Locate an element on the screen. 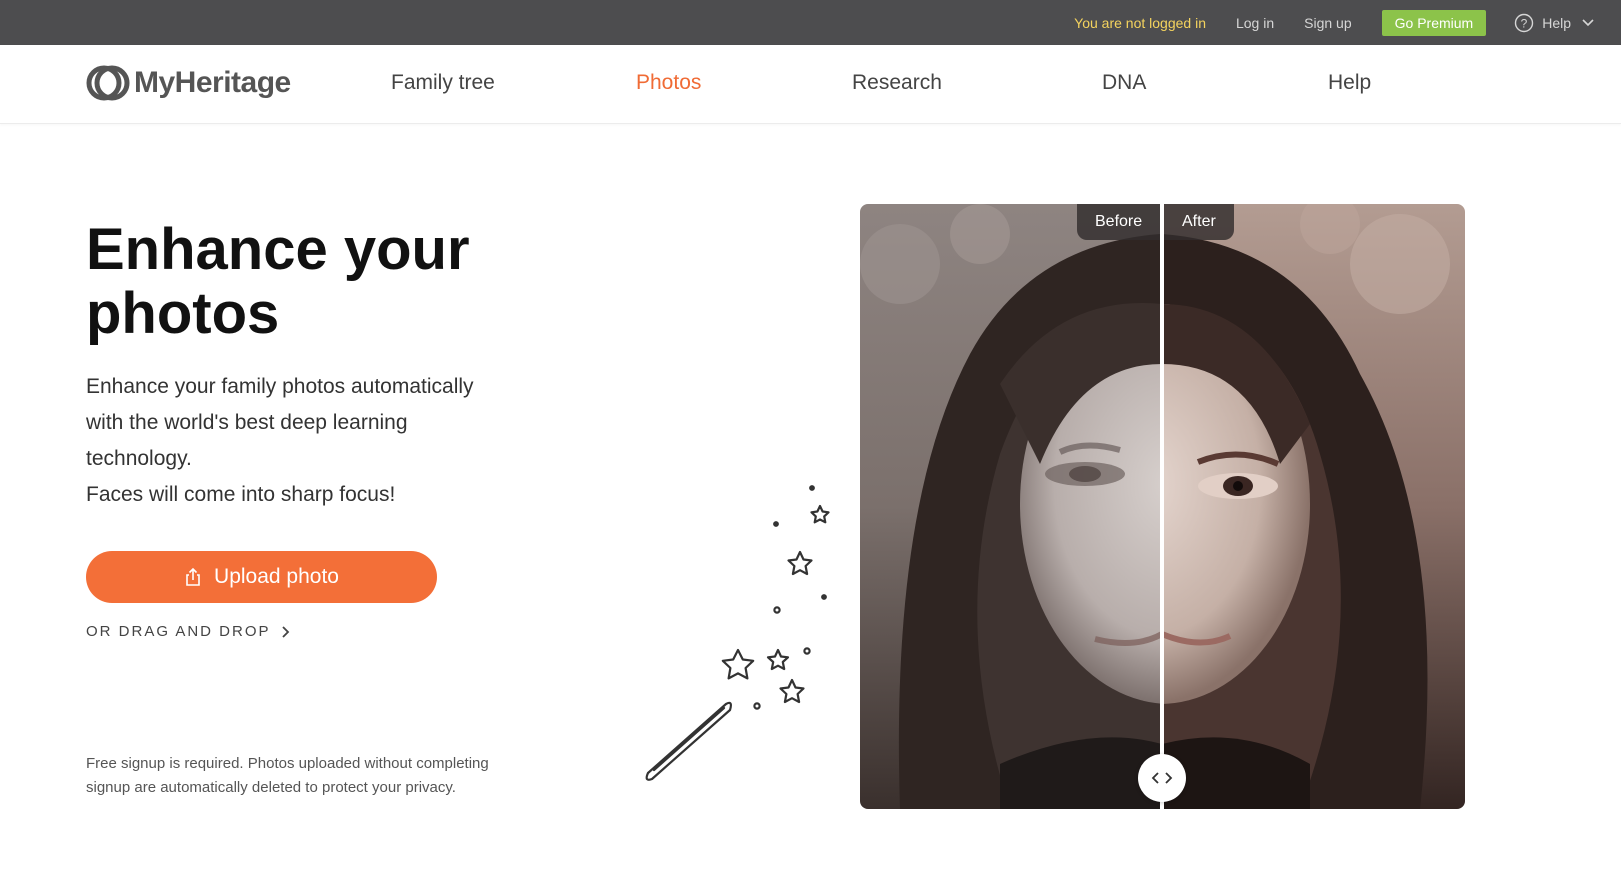 This screenshot has height=881, width=1621. login-link: Log in is located at coordinates (1255, 23).